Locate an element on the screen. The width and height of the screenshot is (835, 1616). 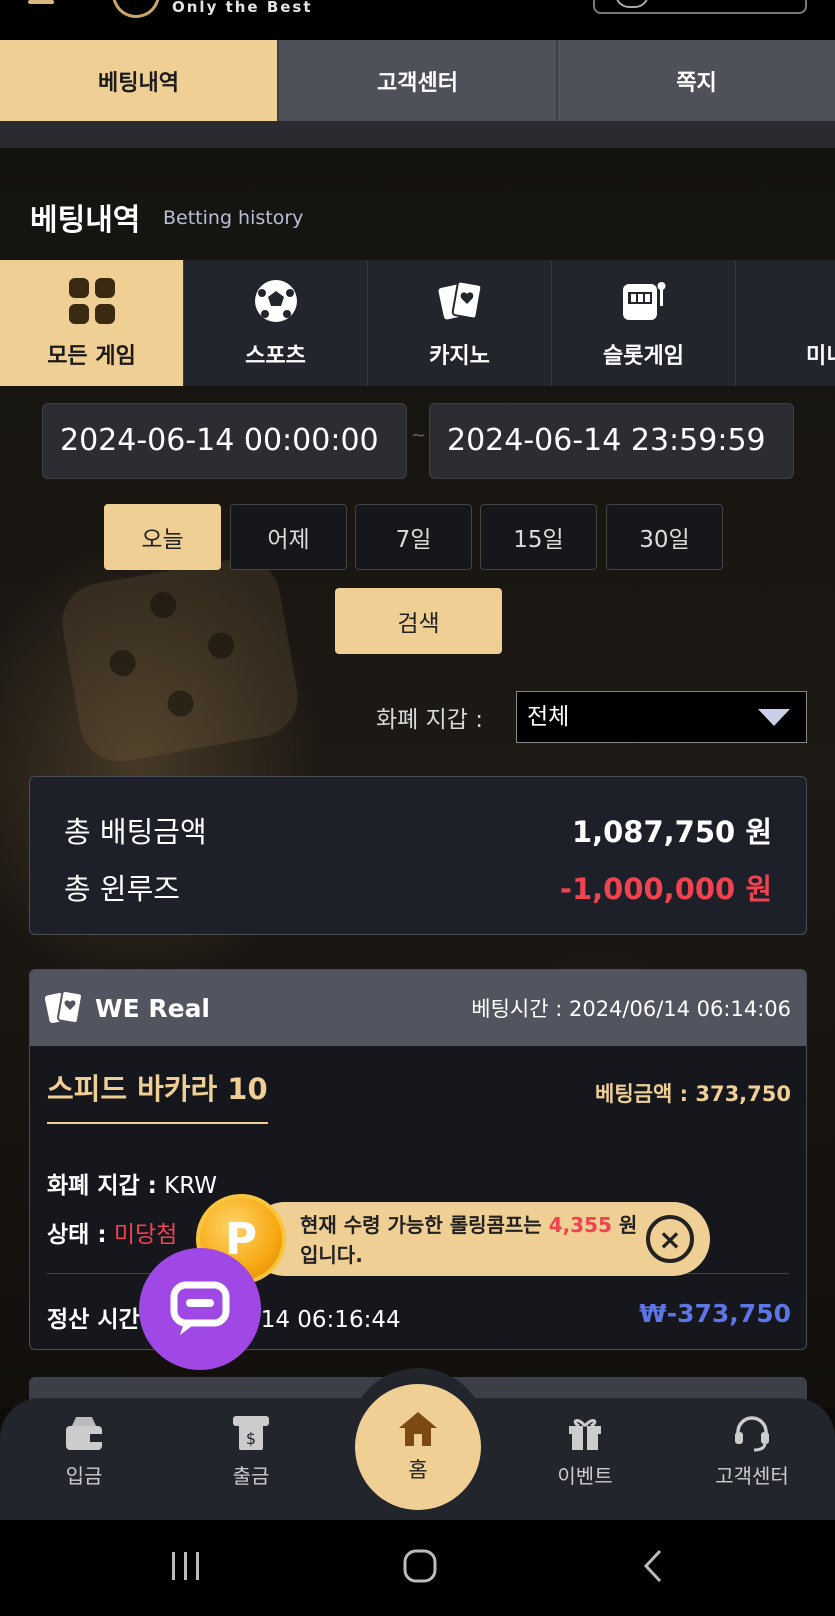
range-7days-button: 7일 is located at coordinates (413, 537).